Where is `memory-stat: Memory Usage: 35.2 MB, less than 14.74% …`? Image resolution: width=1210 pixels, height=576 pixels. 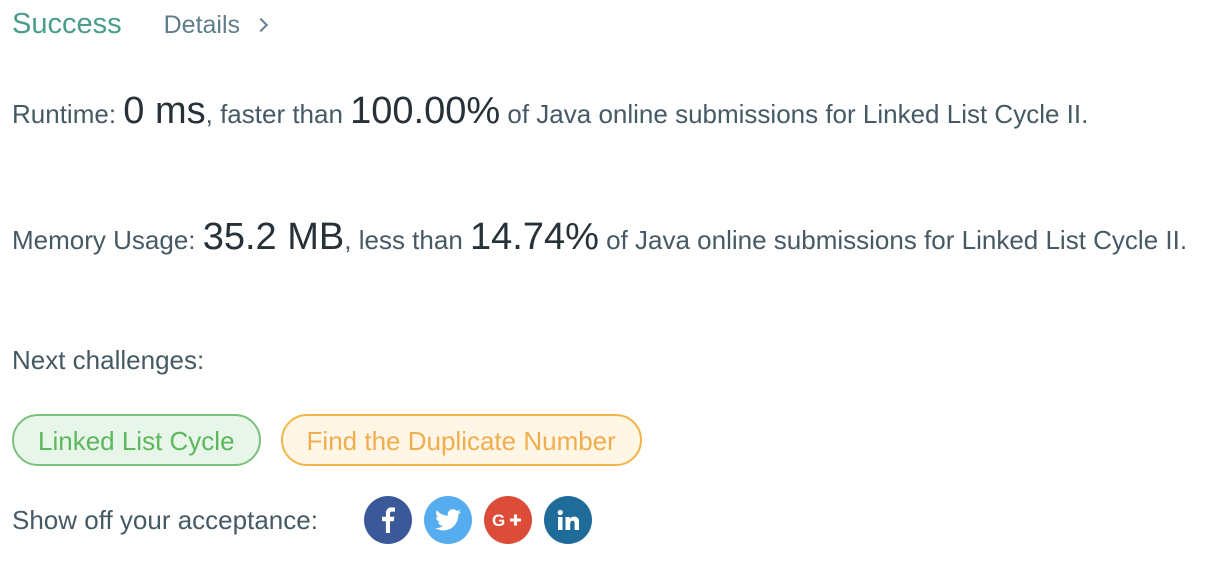 memory-stat: Memory Usage: 35.2 MB, less than 14.74% … is located at coordinates (602, 238).